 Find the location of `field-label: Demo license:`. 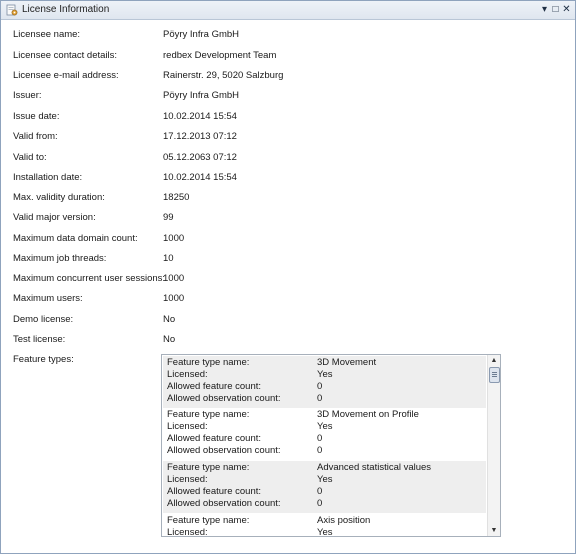

field-label: Demo license: is located at coordinates (43, 319).